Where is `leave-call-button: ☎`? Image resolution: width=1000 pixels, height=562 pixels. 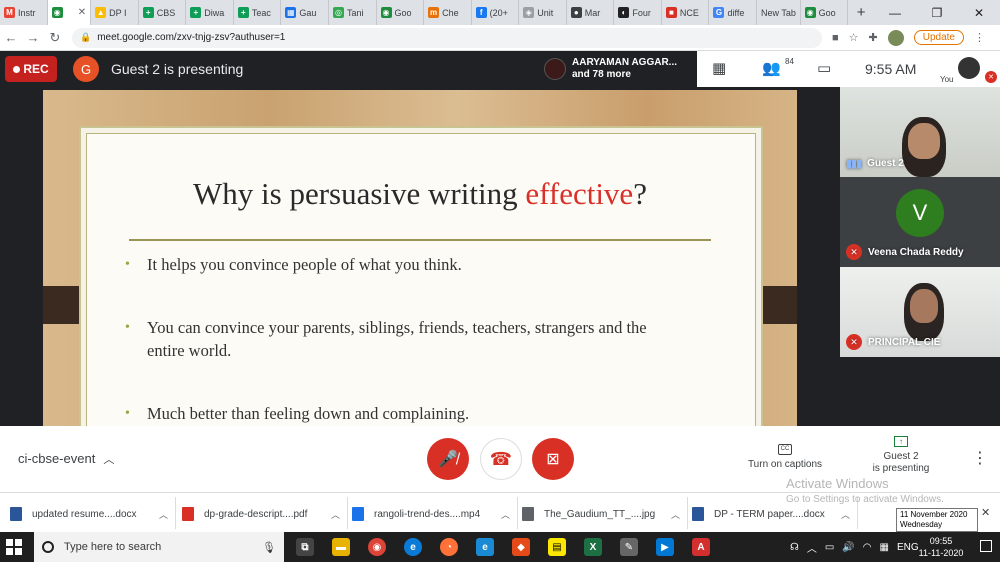
leave-call-button: ☎ is located at coordinates (501, 459).